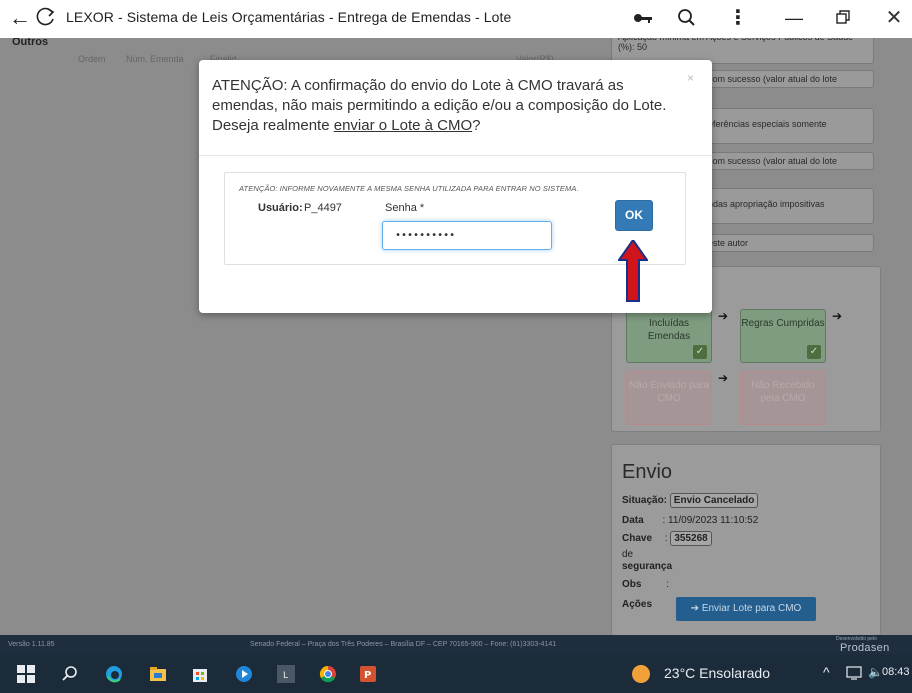 This screenshot has width=912, height=693. Describe the element at coordinates (70, 674) in the screenshot. I see `search-icon` at that location.